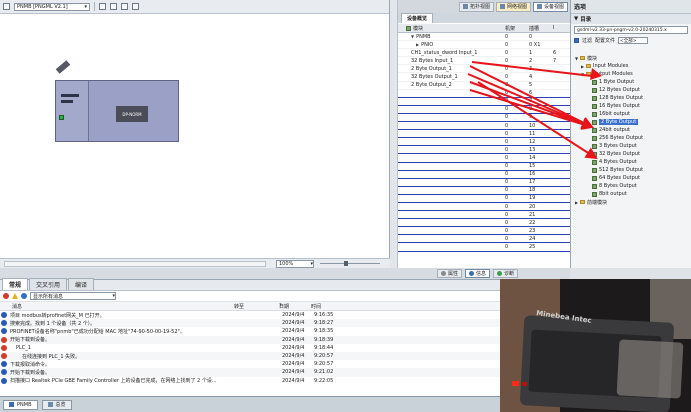 The width and height of the screenshot is (691, 412). What do you see at coordinates (560, 28) in the screenshot?
I see `column-header-i: I` at bounding box center [560, 28].